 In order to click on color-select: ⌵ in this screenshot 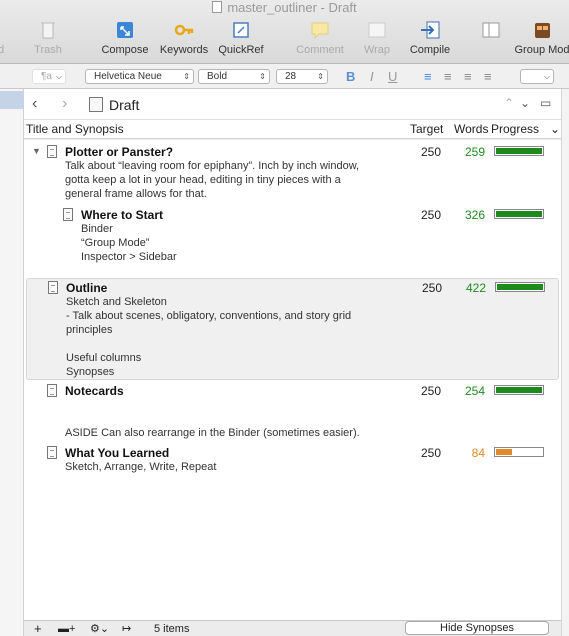, I will do `click(537, 76)`.